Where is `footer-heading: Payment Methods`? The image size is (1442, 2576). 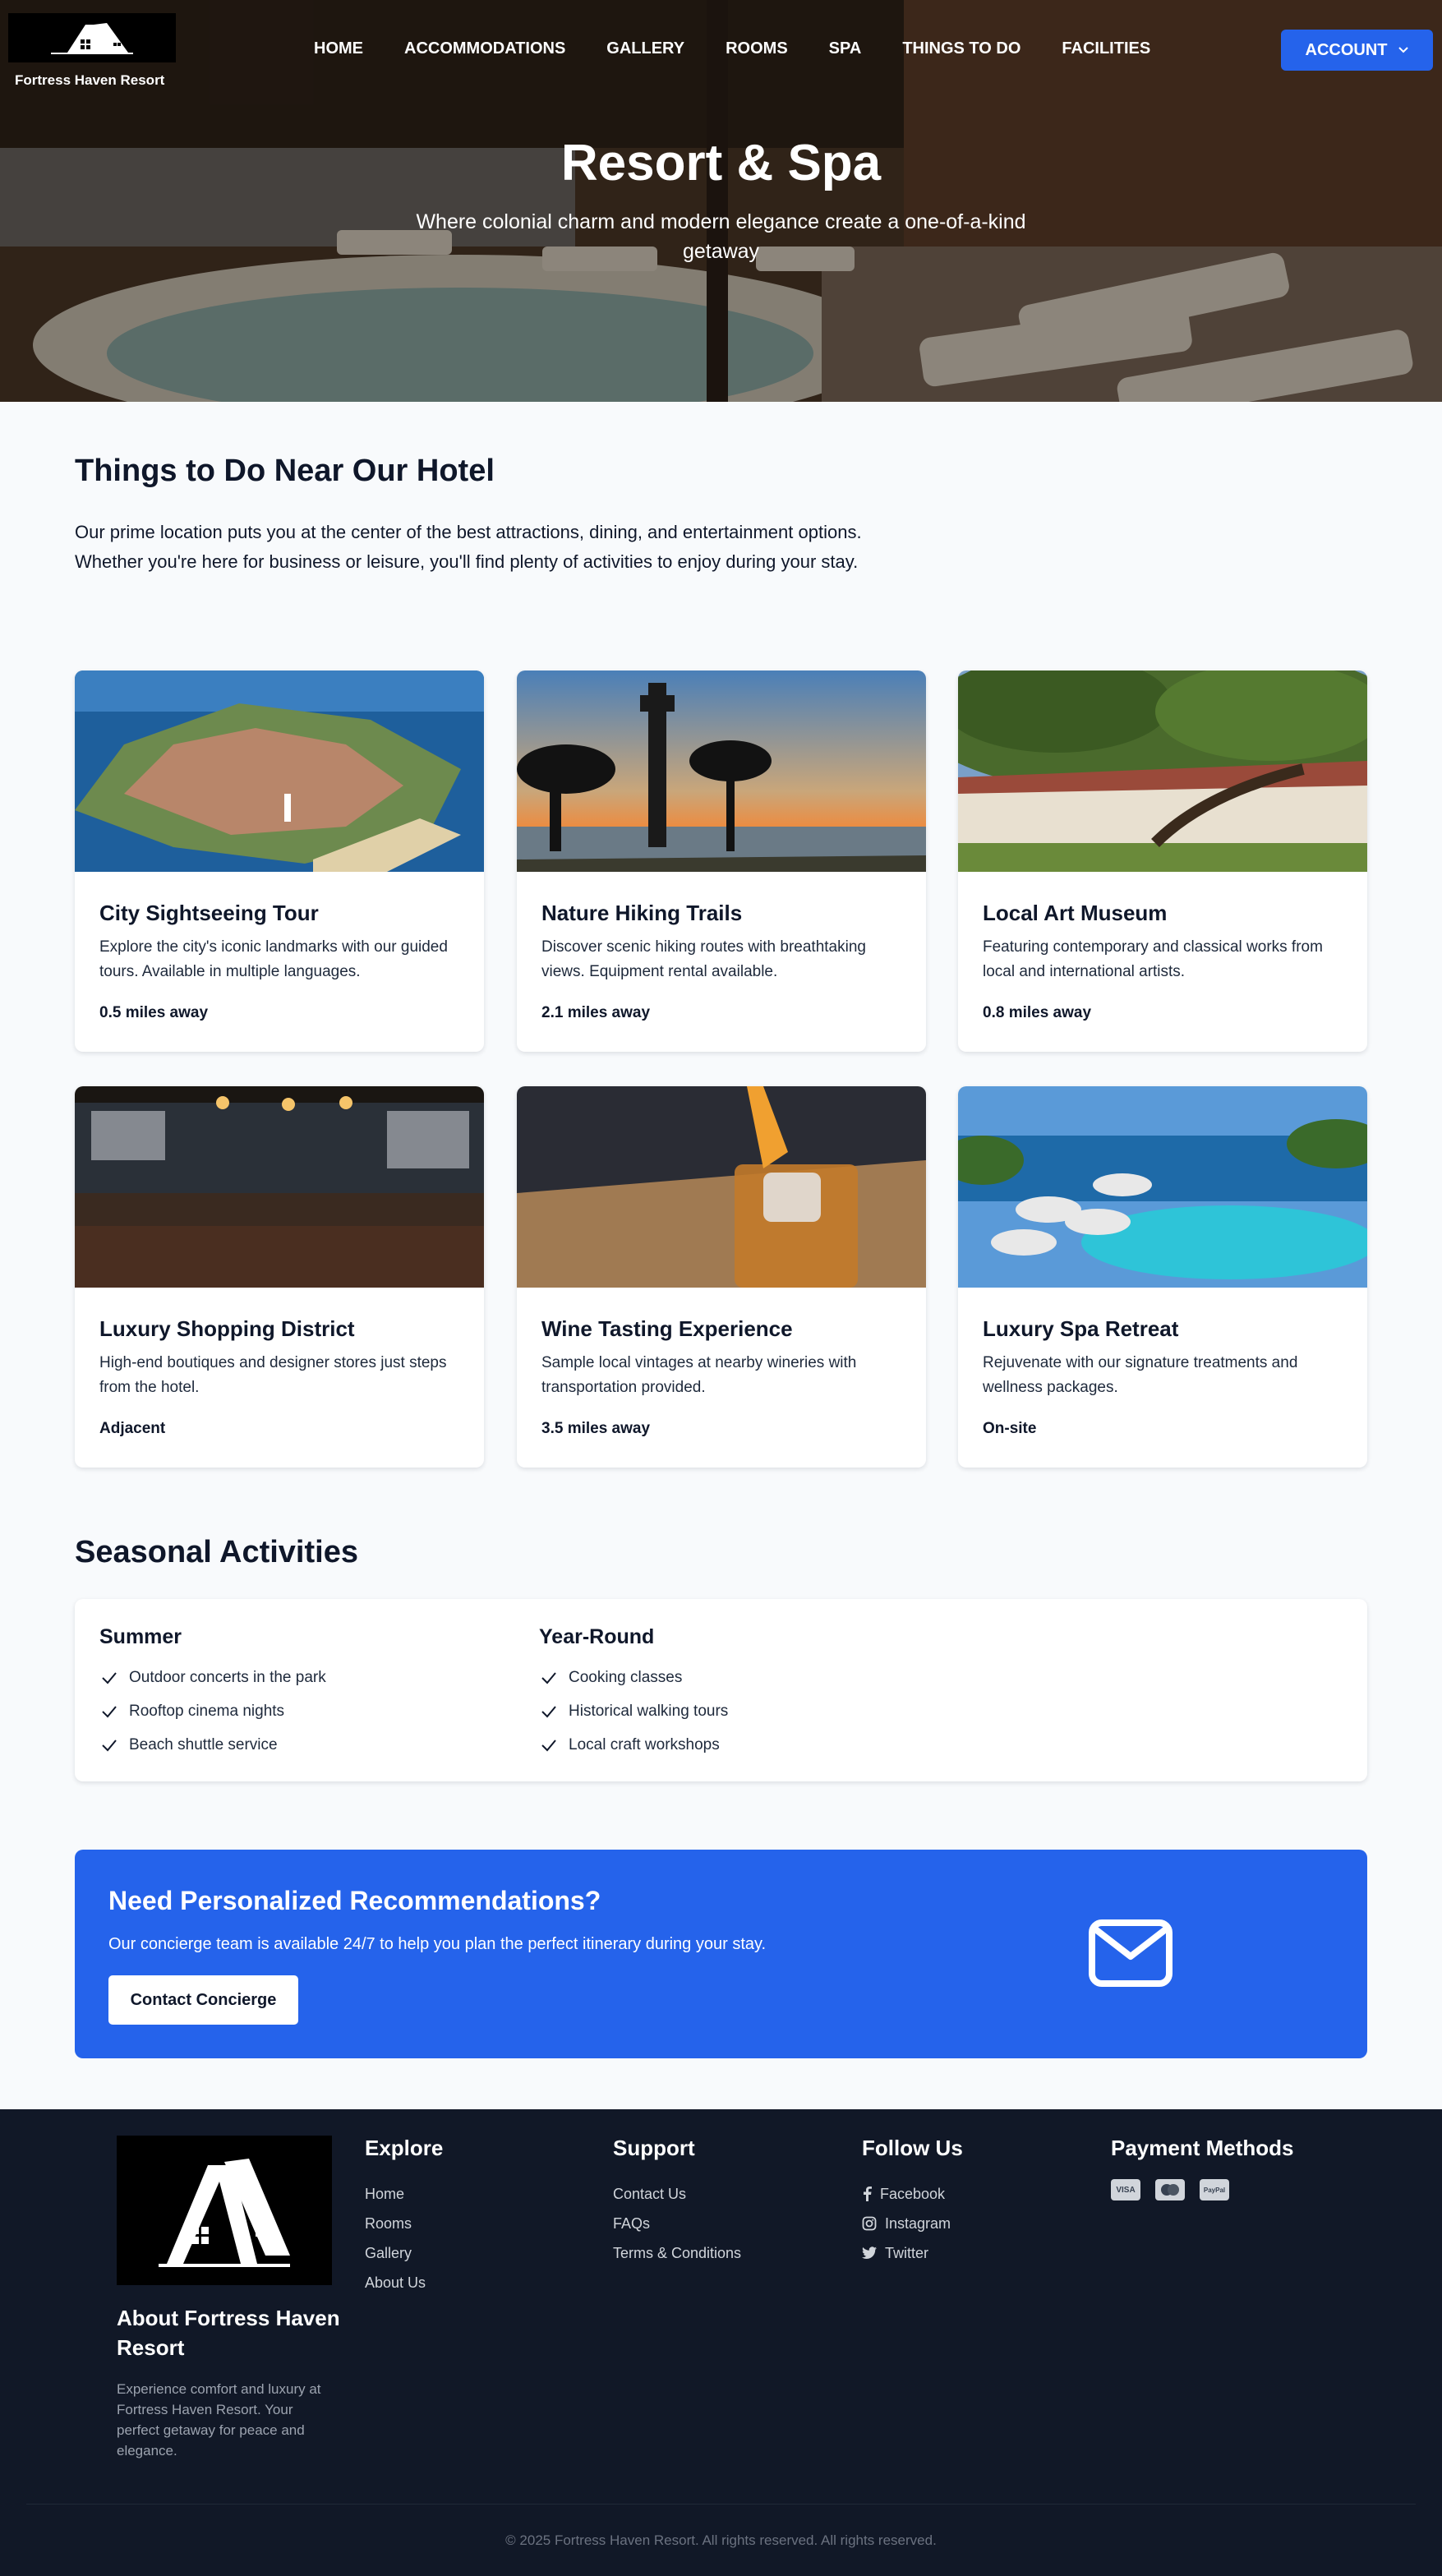
footer-heading: Payment Methods is located at coordinates (1202, 2148).